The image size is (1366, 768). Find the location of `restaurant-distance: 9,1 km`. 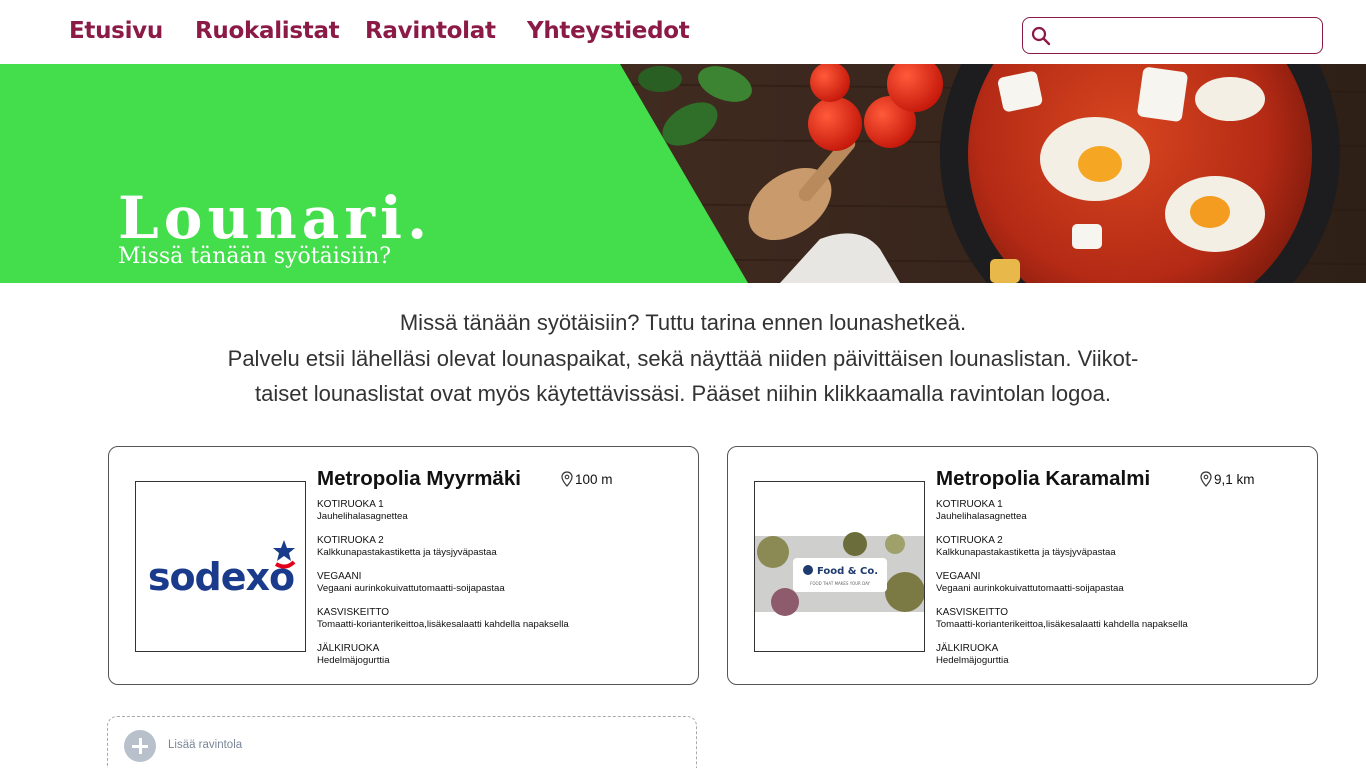

restaurant-distance: 9,1 km is located at coordinates (1227, 479).